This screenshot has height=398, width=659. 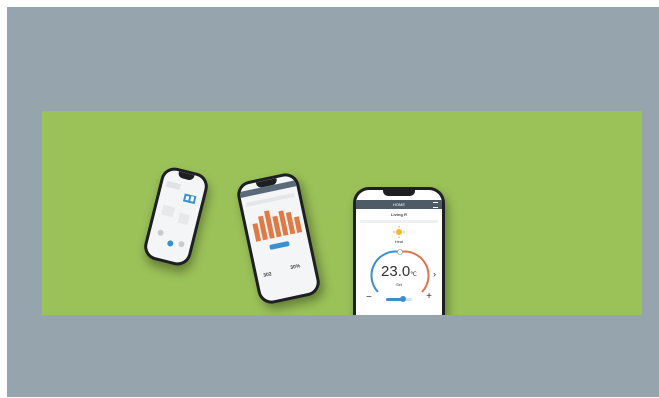 I want to click on chart-bar, so click(x=298, y=224).